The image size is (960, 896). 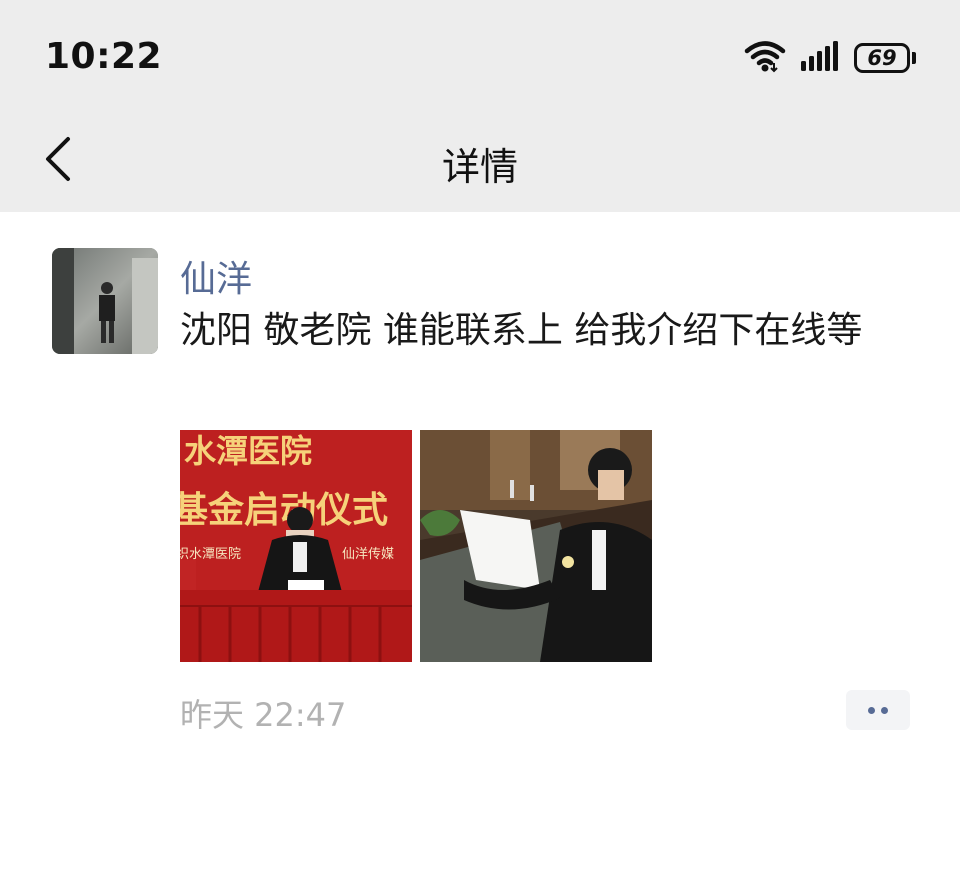 What do you see at coordinates (263, 715) in the screenshot?
I see `post-timestamp: 昨天 22:47` at bounding box center [263, 715].